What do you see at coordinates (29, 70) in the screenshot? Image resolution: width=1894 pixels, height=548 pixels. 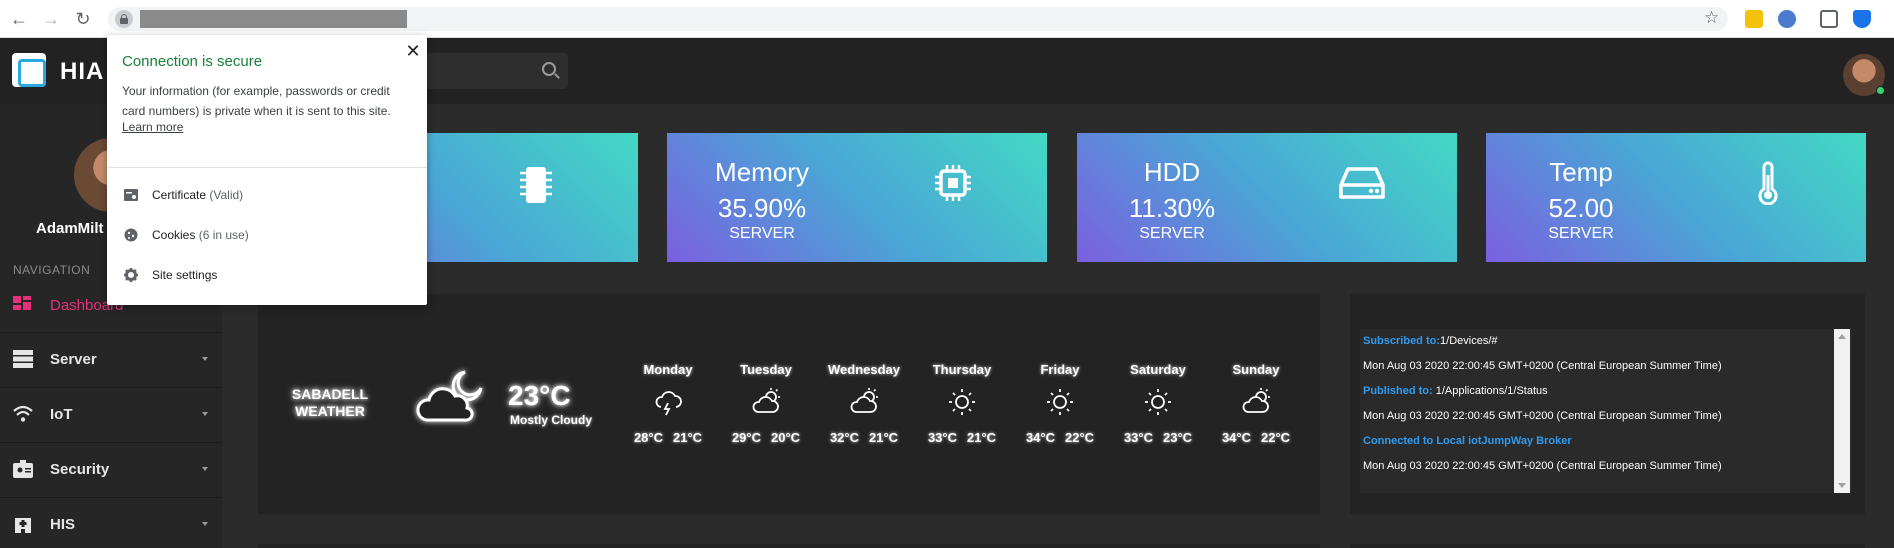 I see `logo-icon` at bounding box center [29, 70].